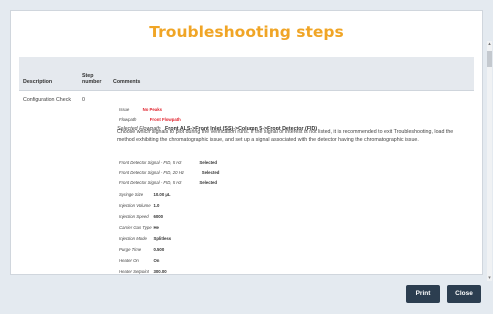 Image resolution: width=493 pixels, height=314 pixels. What do you see at coordinates (489, 278) in the screenshot?
I see `scroll-down-arrow-icon: ▾` at bounding box center [489, 278].